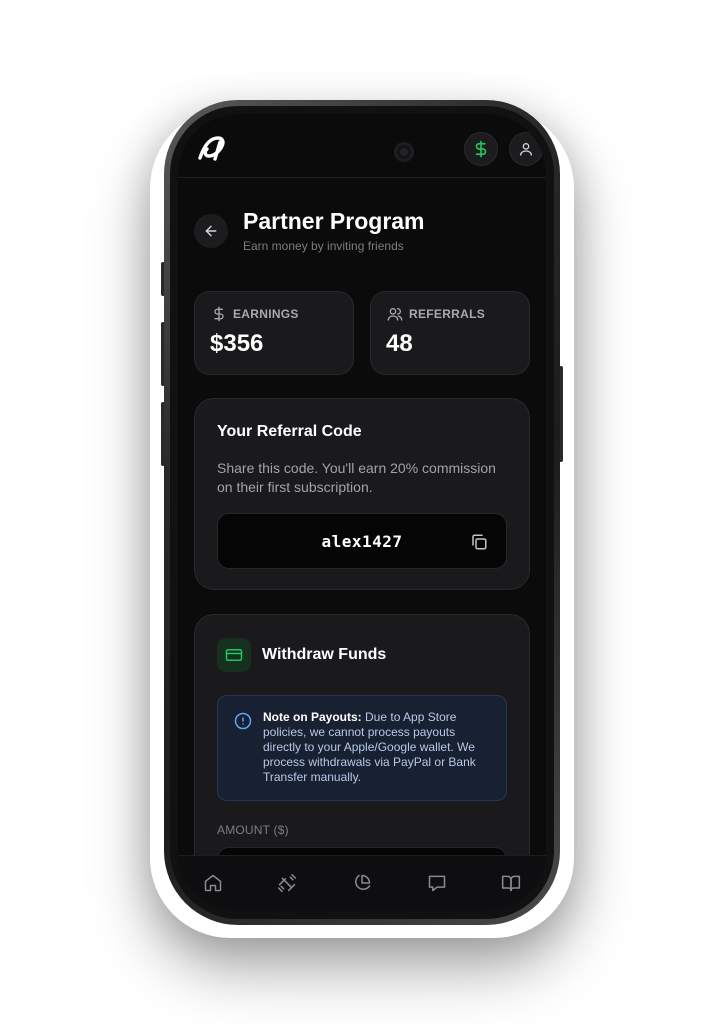 This screenshot has height=1024, width=724. I want to click on bottom-nav, so click(362, 883).